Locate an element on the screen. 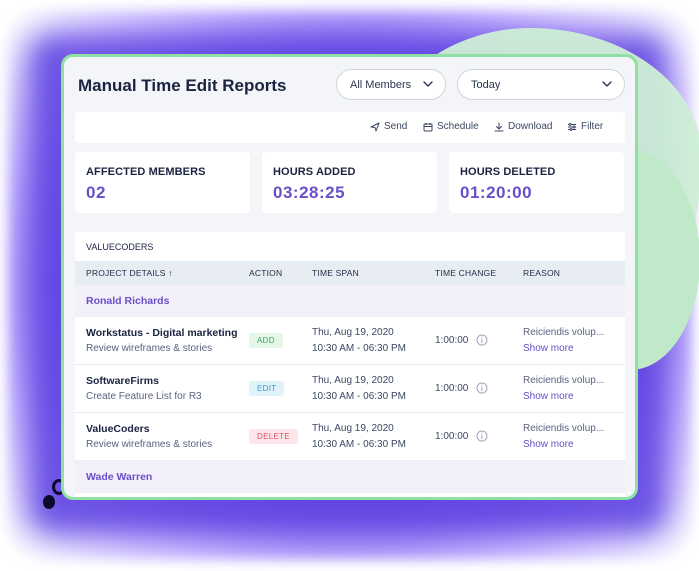 This screenshot has width=699, height=571. schedule-button: Schedule is located at coordinates (451, 126).